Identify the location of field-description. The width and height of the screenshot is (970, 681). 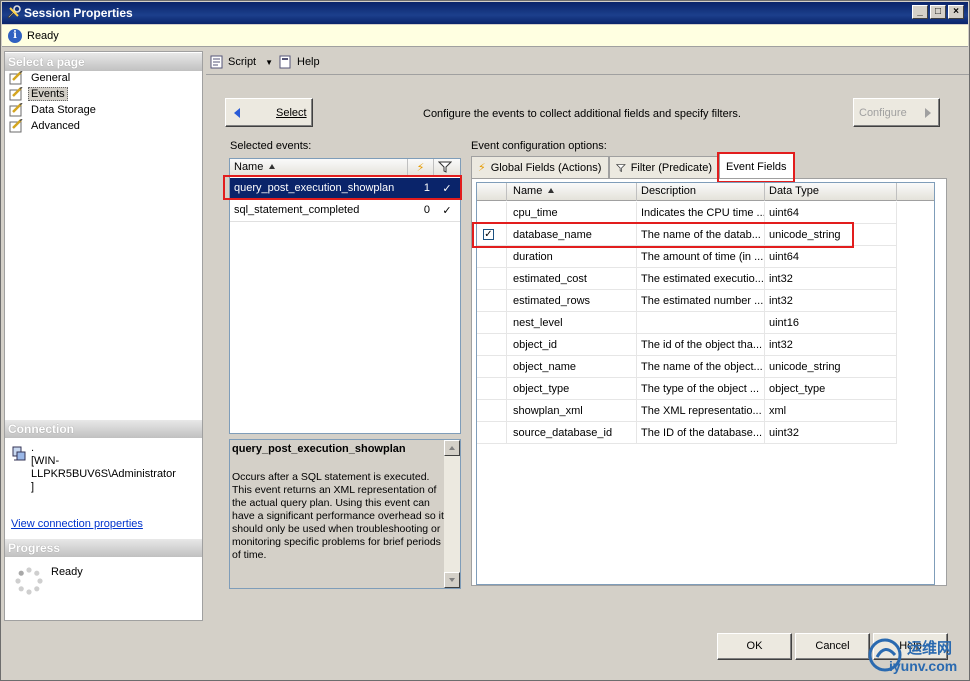
(701, 323).